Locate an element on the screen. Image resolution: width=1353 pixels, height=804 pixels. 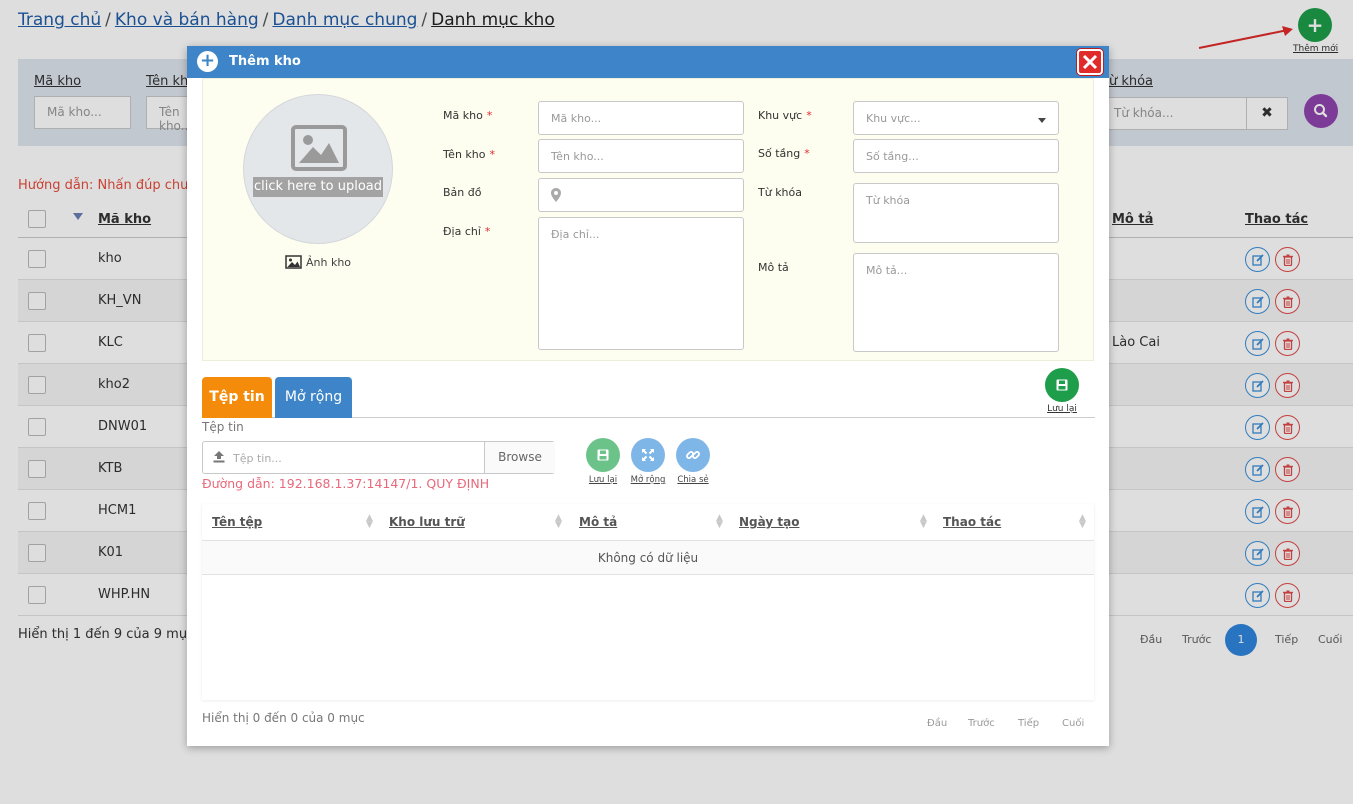
khu-vuc-label-text: Khu vực is located at coordinates (780, 115).